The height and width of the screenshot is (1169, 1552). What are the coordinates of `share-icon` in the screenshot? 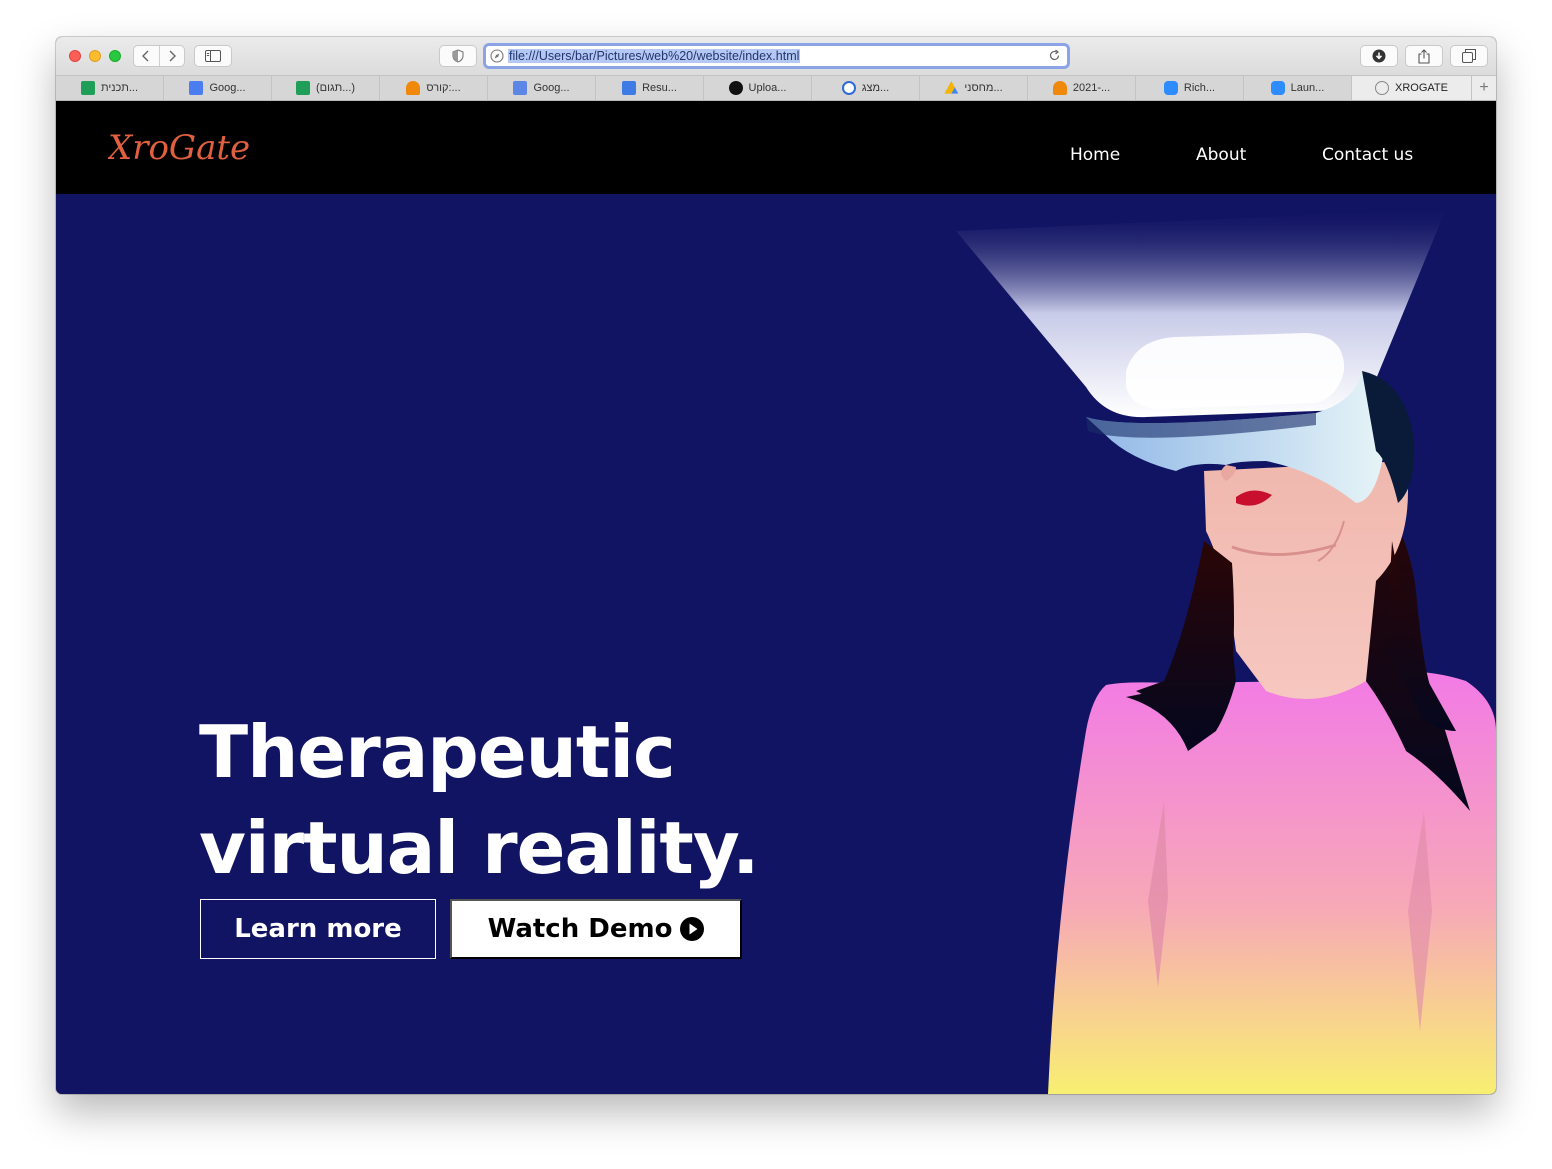 It's located at (1424, 56).